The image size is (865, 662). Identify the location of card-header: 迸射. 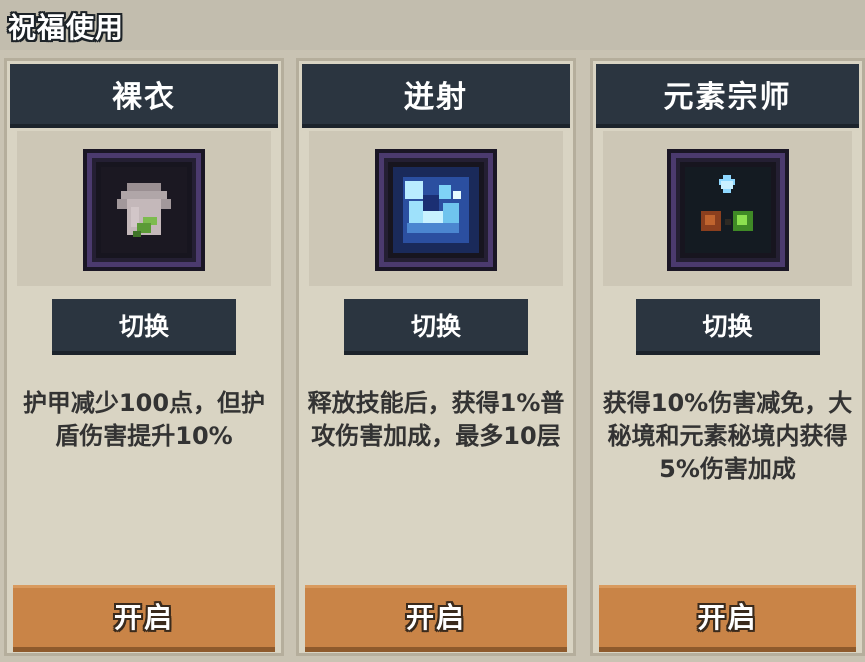
(436, 96).